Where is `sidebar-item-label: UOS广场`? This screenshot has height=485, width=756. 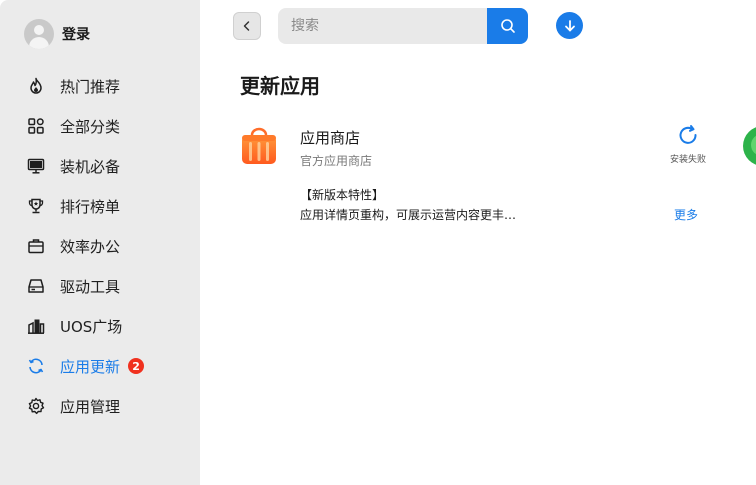 sidebar-item-label: UOS广场 is located at coordinates (91, 326).